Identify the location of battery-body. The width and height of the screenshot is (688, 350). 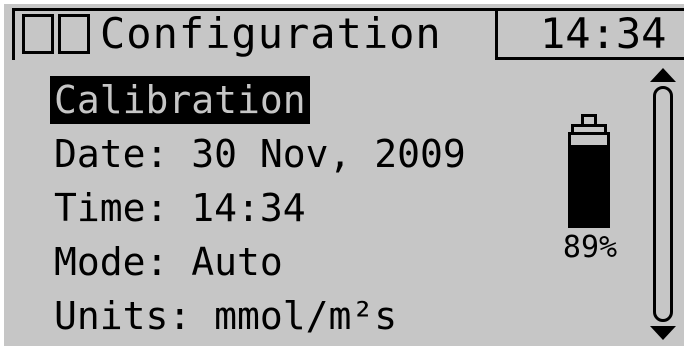
(589, 180).